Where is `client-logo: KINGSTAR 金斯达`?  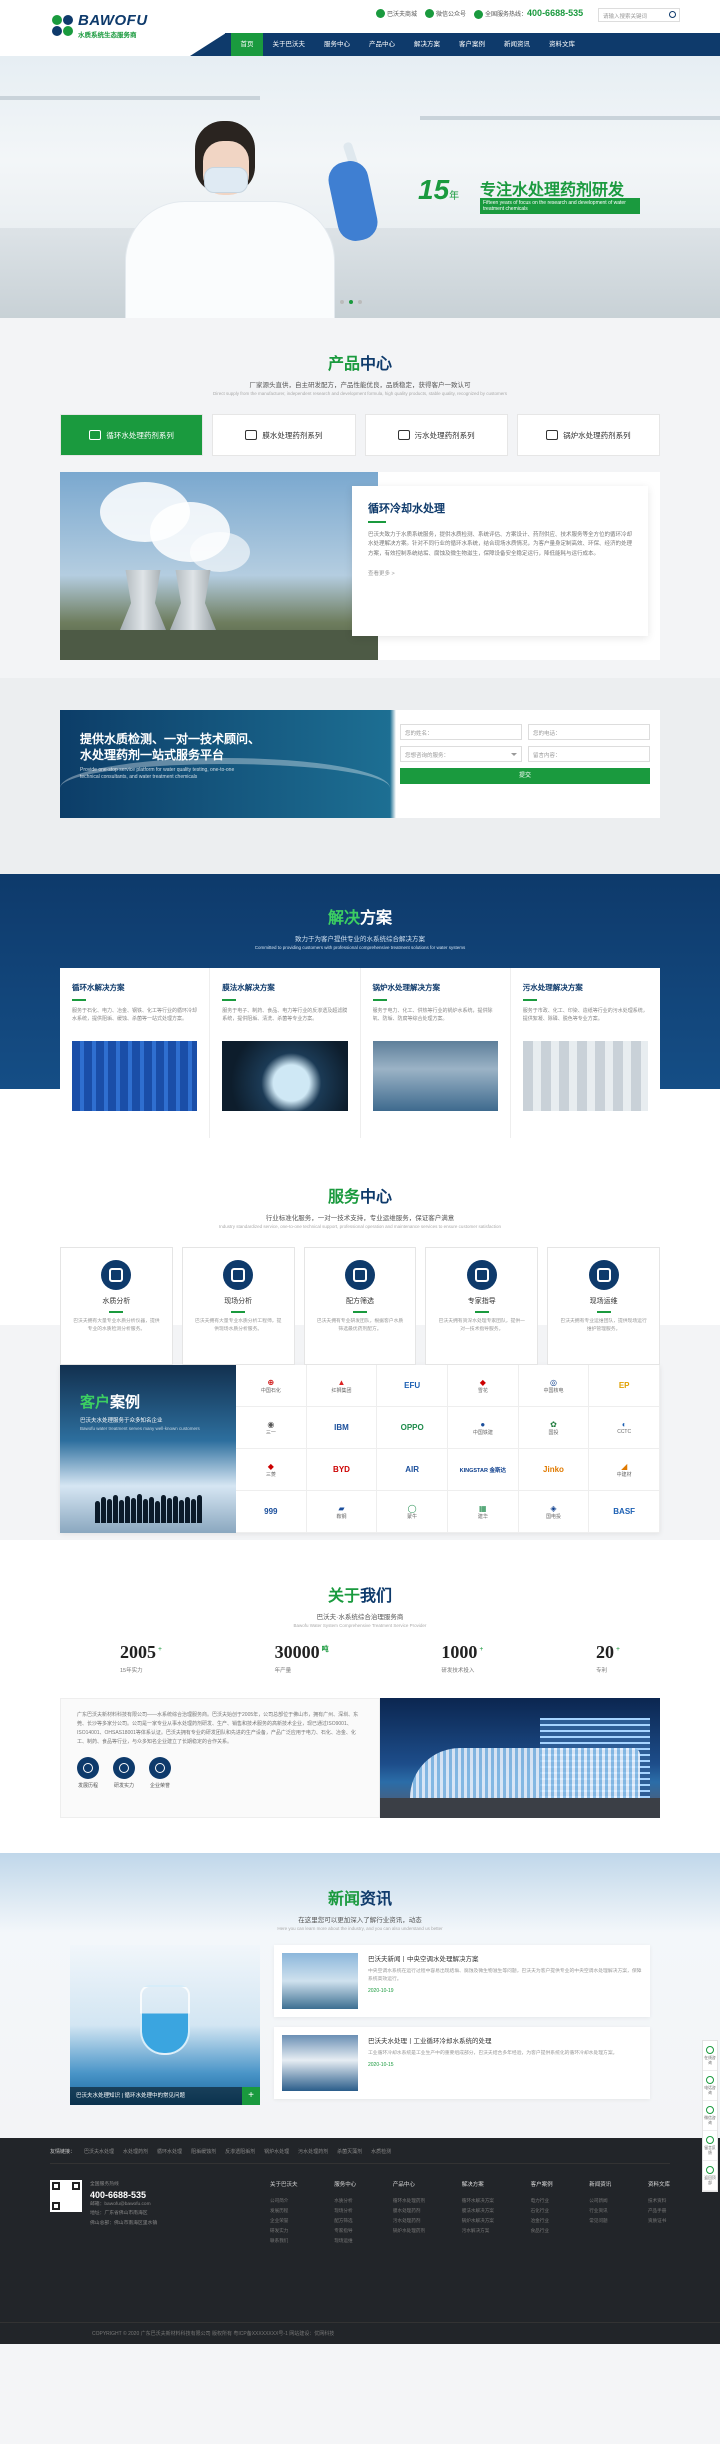 client-logo: KINGSTAR 金斯达 is located at coordinates (483, 1470).